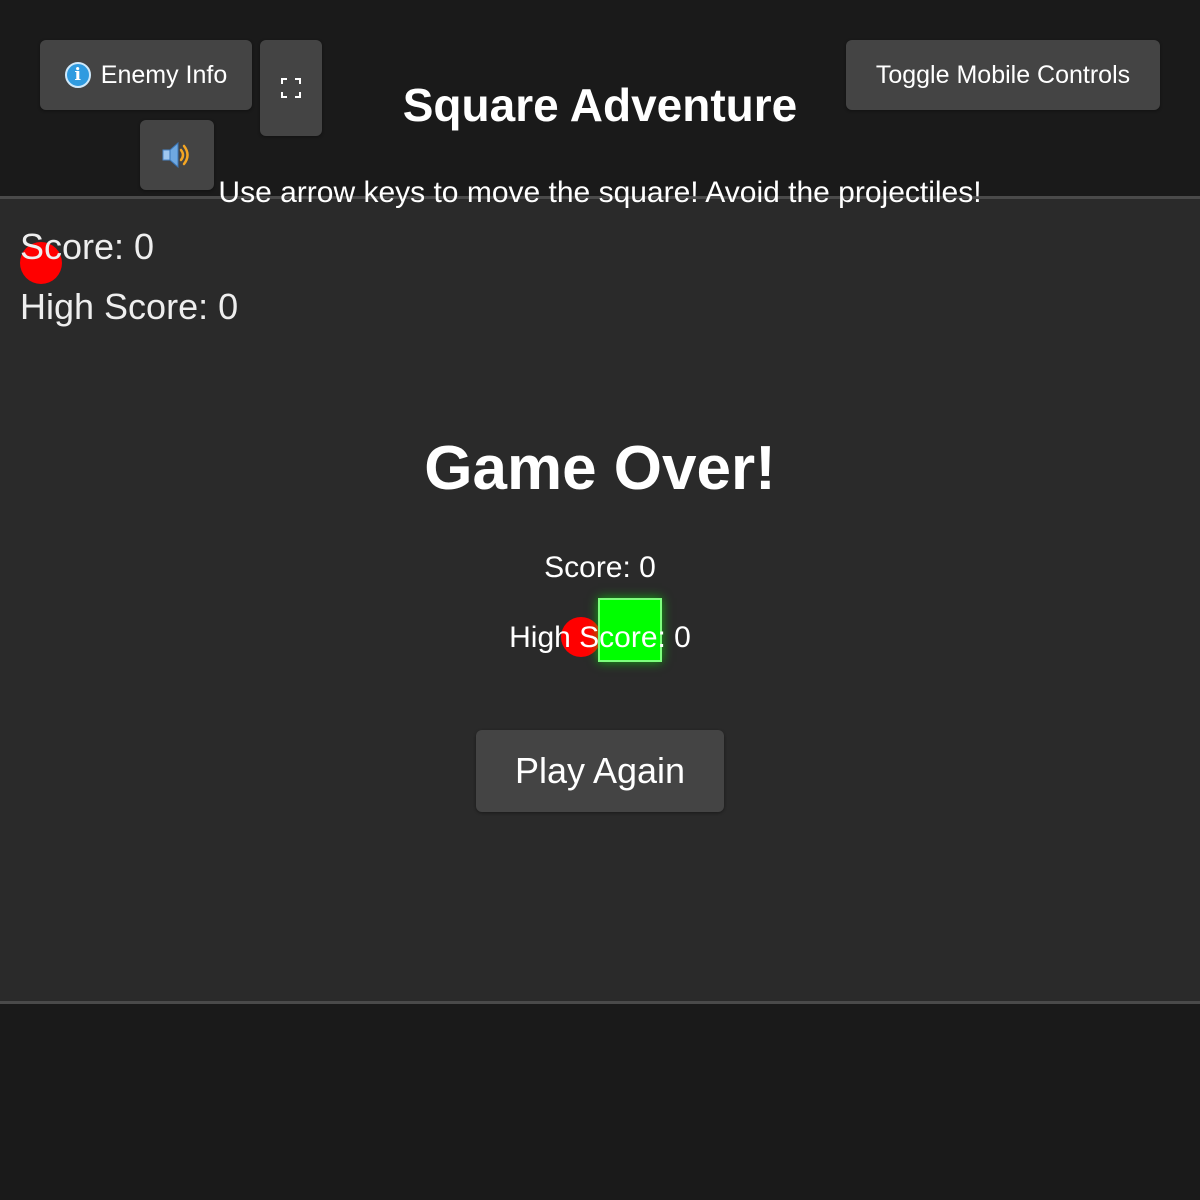 This screenshot has width=1200, height=1200. I want to click on hud-high-score: High Score: 0, so click(129, 306).